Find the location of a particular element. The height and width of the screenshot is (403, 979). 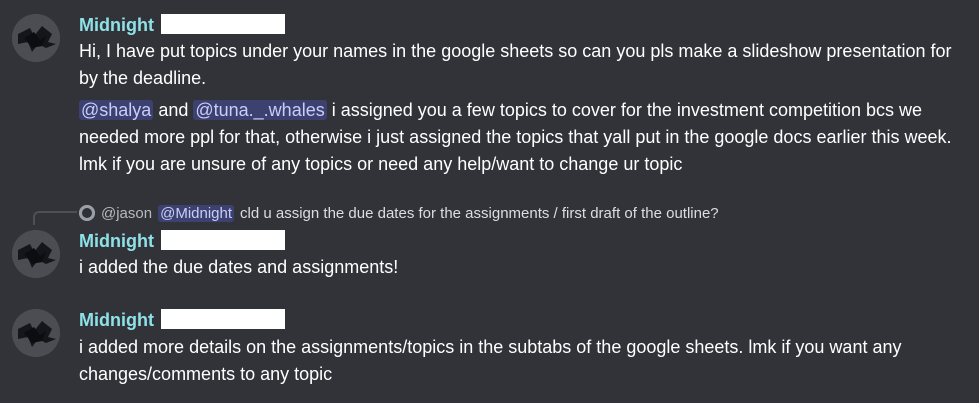

reply-author: @jason is located at coordinates (126, 213).